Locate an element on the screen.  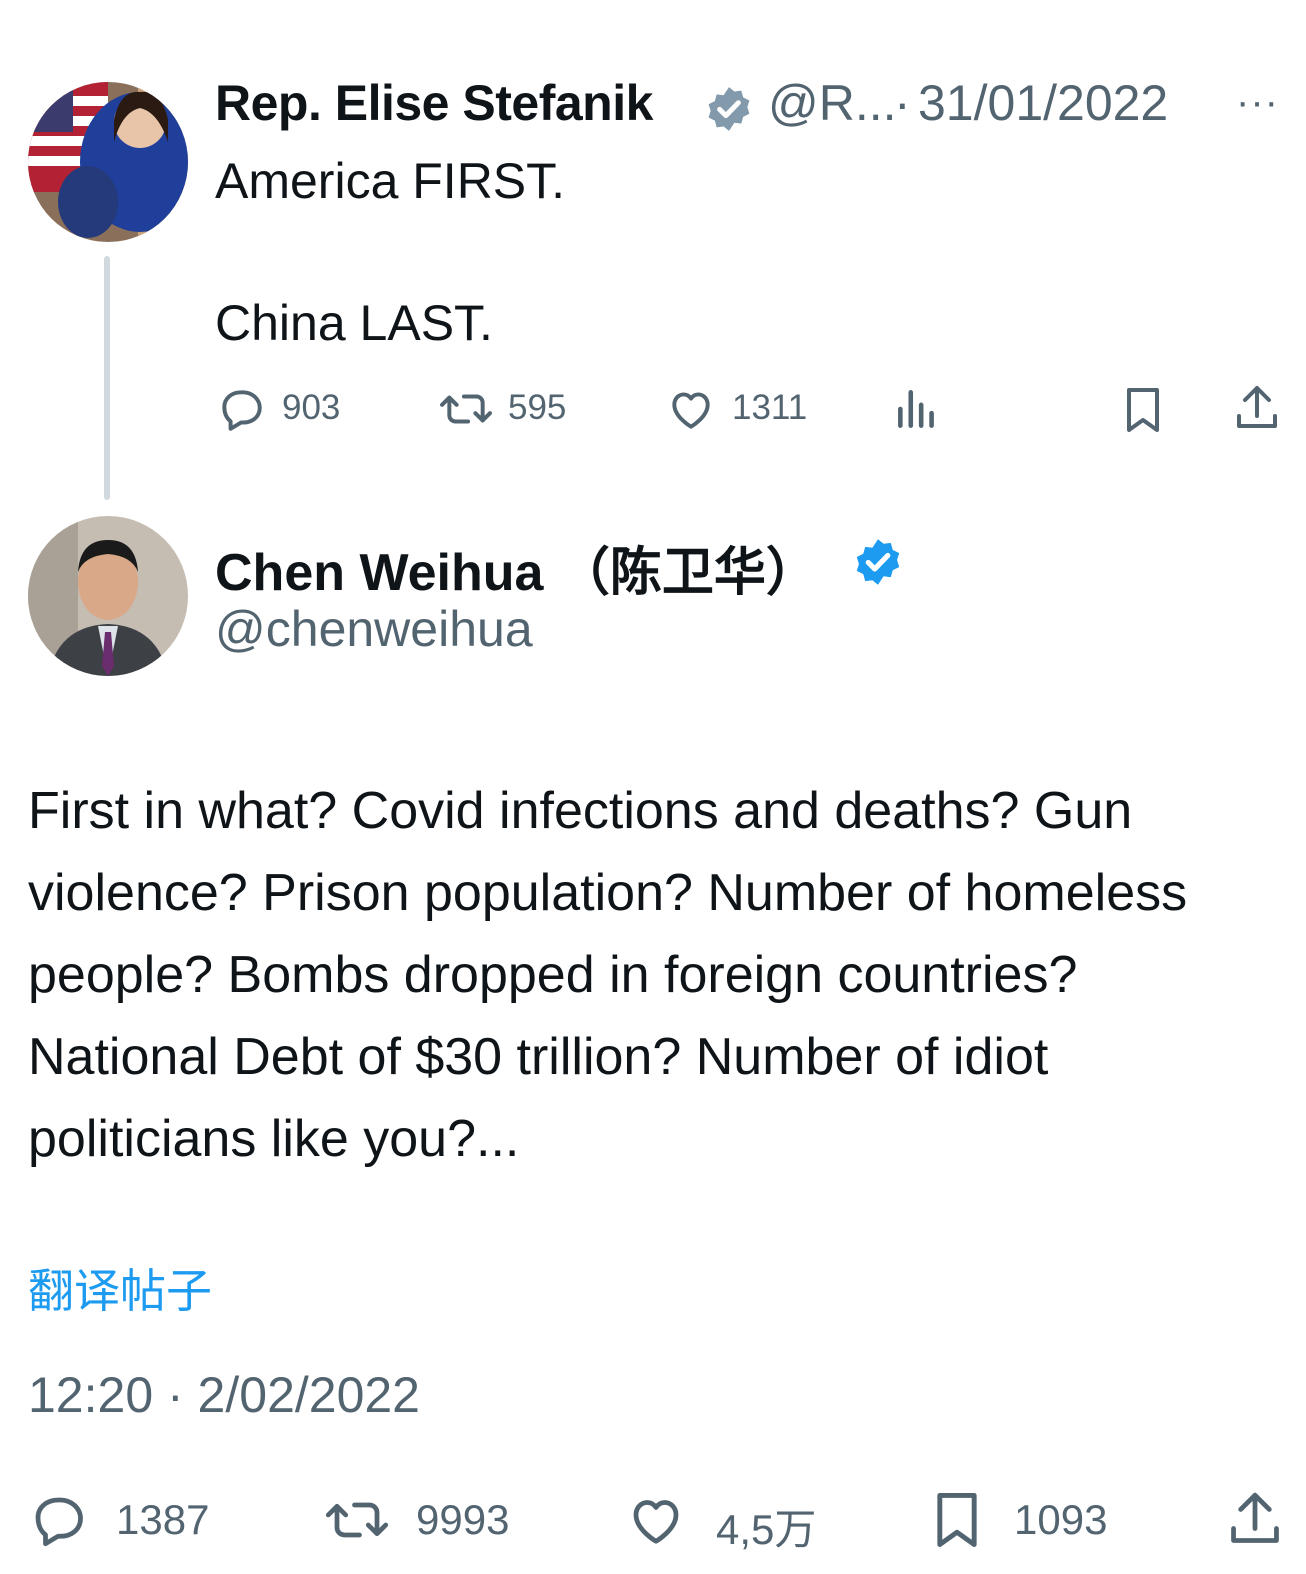
tweet-text-line-2: China LAST. is located at coordinates (354, 323).